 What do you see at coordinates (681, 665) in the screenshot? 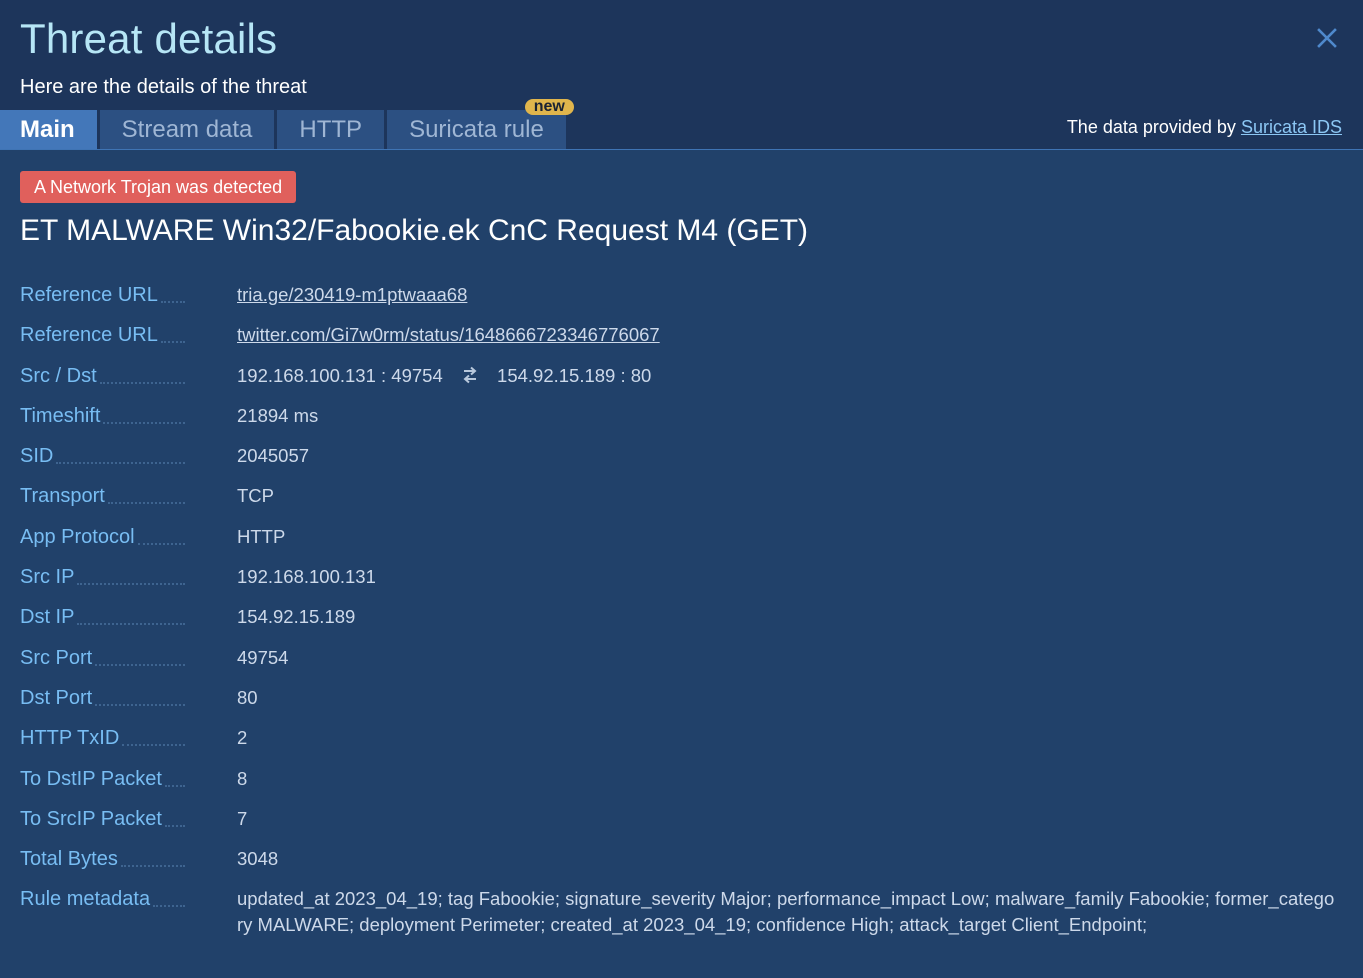
I see `detail-row-src-port: Src Port 49754` at bounding box center [681, 665].